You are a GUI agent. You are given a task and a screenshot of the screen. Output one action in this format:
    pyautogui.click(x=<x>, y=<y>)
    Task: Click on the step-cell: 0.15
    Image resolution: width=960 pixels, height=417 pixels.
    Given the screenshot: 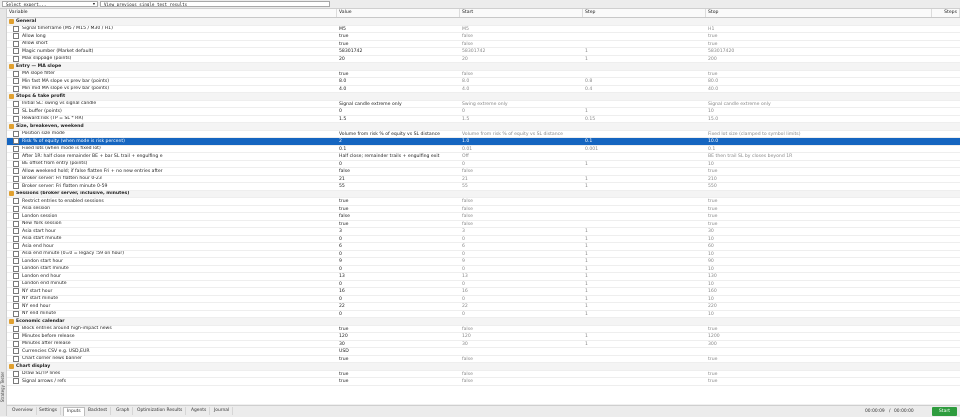 What is the action you would take?
    pyautogui.click(x=644, y=119)
    